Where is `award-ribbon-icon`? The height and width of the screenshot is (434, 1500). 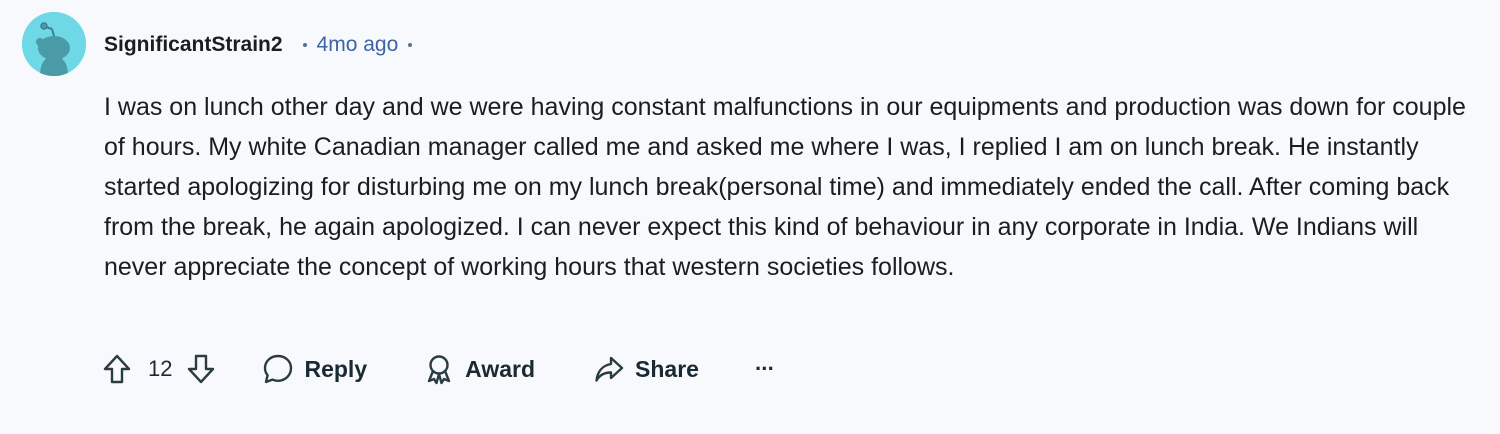 award-ribbon-icon is located at coordinates (439, 369).